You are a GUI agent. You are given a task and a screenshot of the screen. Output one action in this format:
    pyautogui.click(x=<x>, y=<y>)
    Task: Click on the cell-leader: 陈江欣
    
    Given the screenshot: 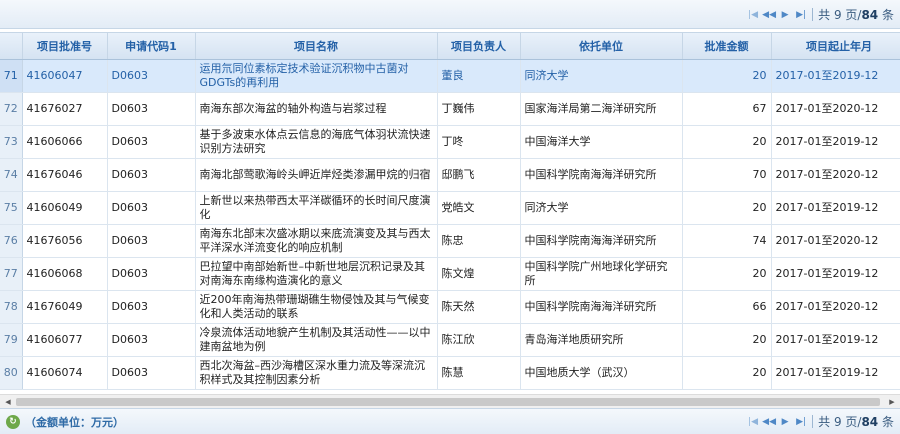 What is the action you would take?
    pyautogui.click(x=479, y=340)
    